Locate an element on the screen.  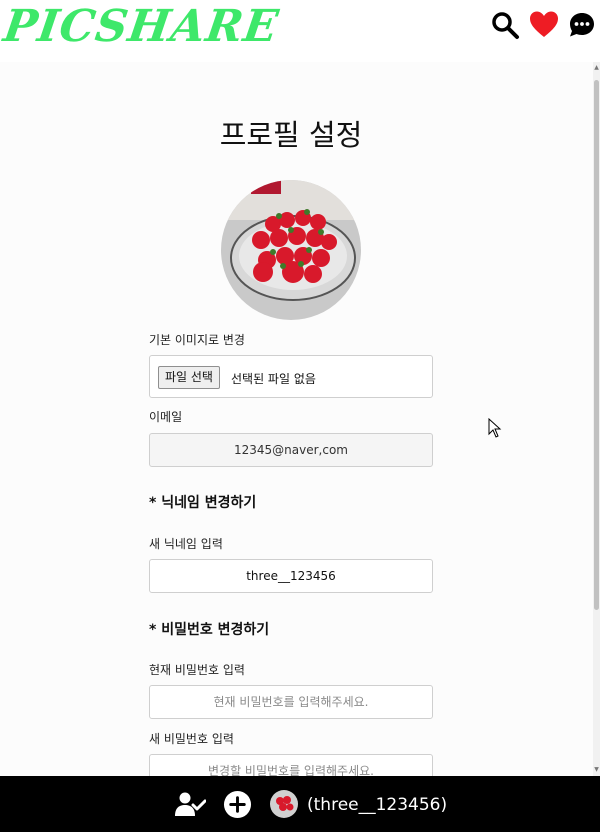
new-password-label: 새 비밀번호 입력 is located at coordinates (191, 739).